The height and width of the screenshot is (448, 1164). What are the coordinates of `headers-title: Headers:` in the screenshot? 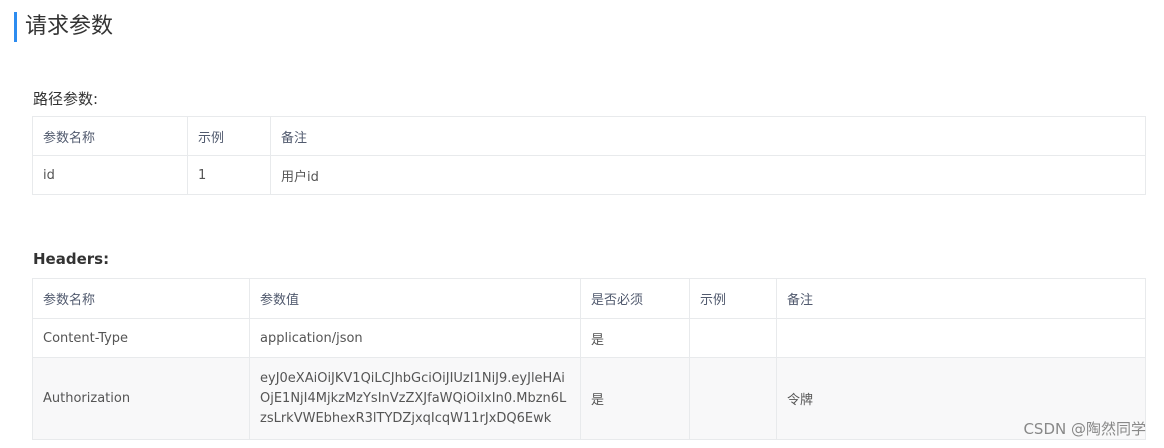 It's located at (71, 259).